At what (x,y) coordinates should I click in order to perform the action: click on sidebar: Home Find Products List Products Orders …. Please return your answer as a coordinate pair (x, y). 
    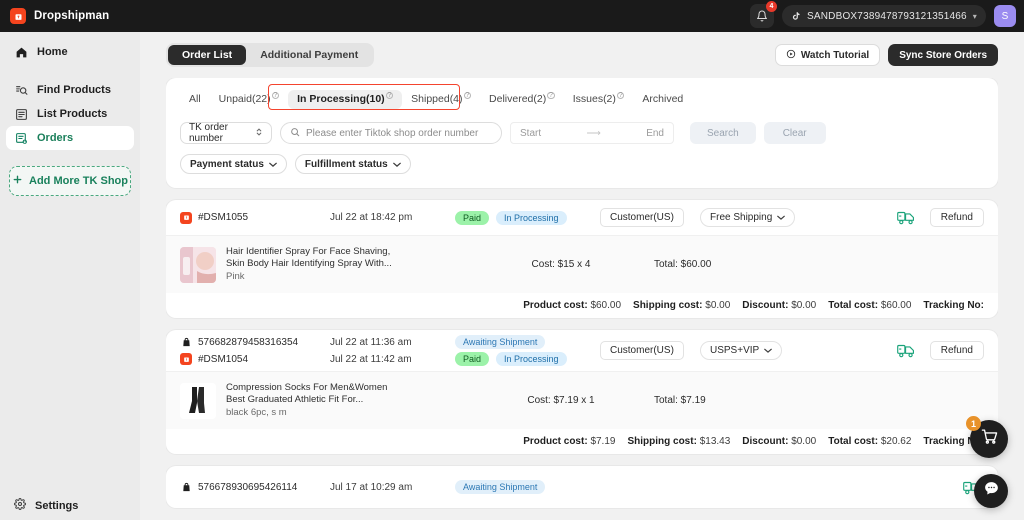
    Looking at the image, I should click on (70, 276).